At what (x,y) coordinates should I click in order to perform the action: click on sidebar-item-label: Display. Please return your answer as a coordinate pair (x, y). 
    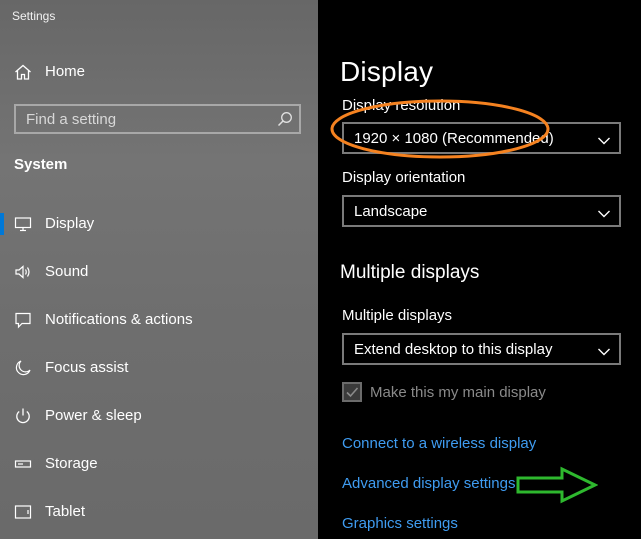
    Looking at the image, I should click on (70, 223).